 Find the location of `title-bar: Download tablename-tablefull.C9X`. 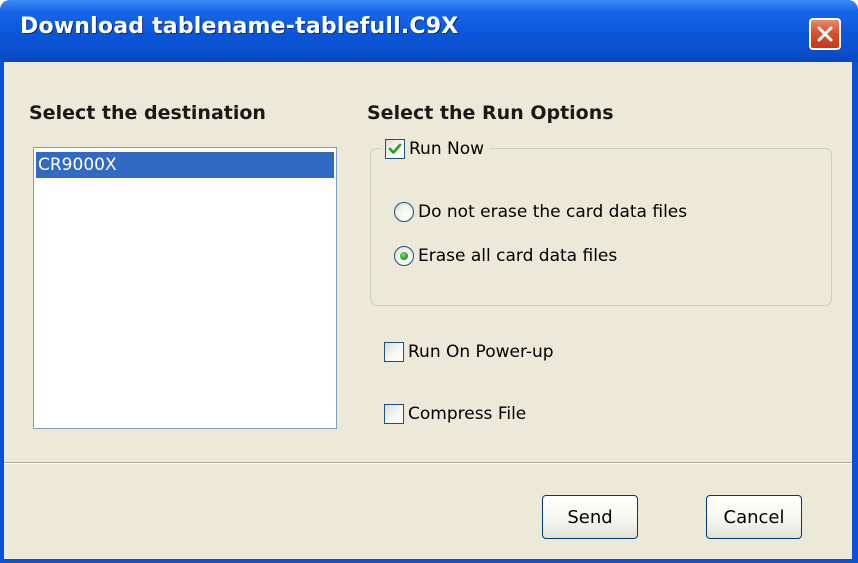

title-bar: Download tablename-tablefull.C9X is located at coordinates (429, 31).